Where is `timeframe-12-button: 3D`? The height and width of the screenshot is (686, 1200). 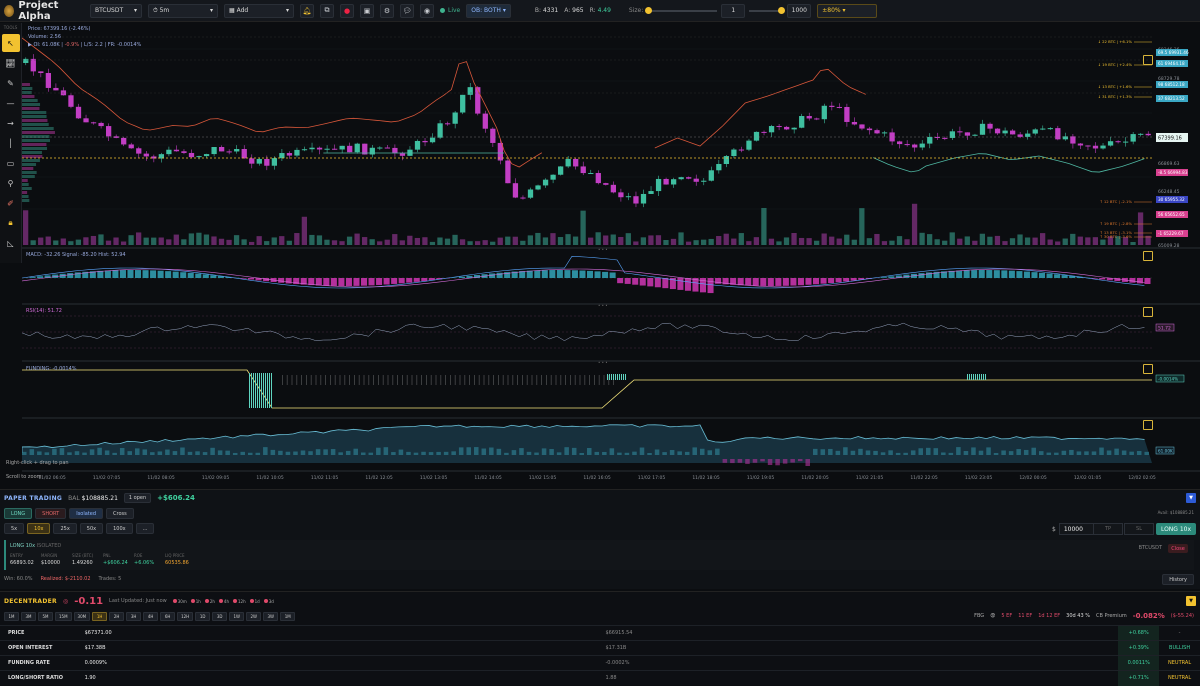 timeframe-12-button: 3D is located at coordinates (219, 616).